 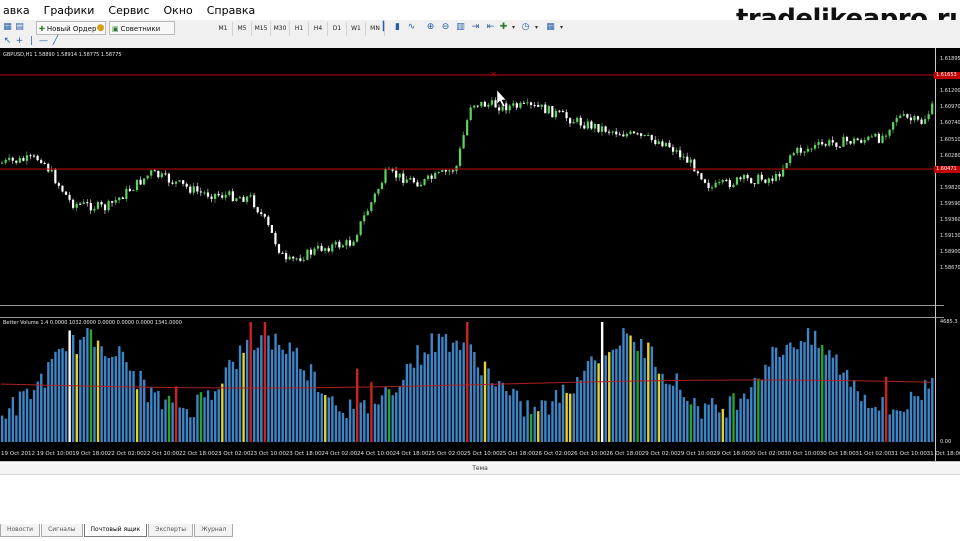 What do you see at coordinates (525, 27) in the screenshot?
I see `periods-icon: ◷` at bounding box center [525, 27].